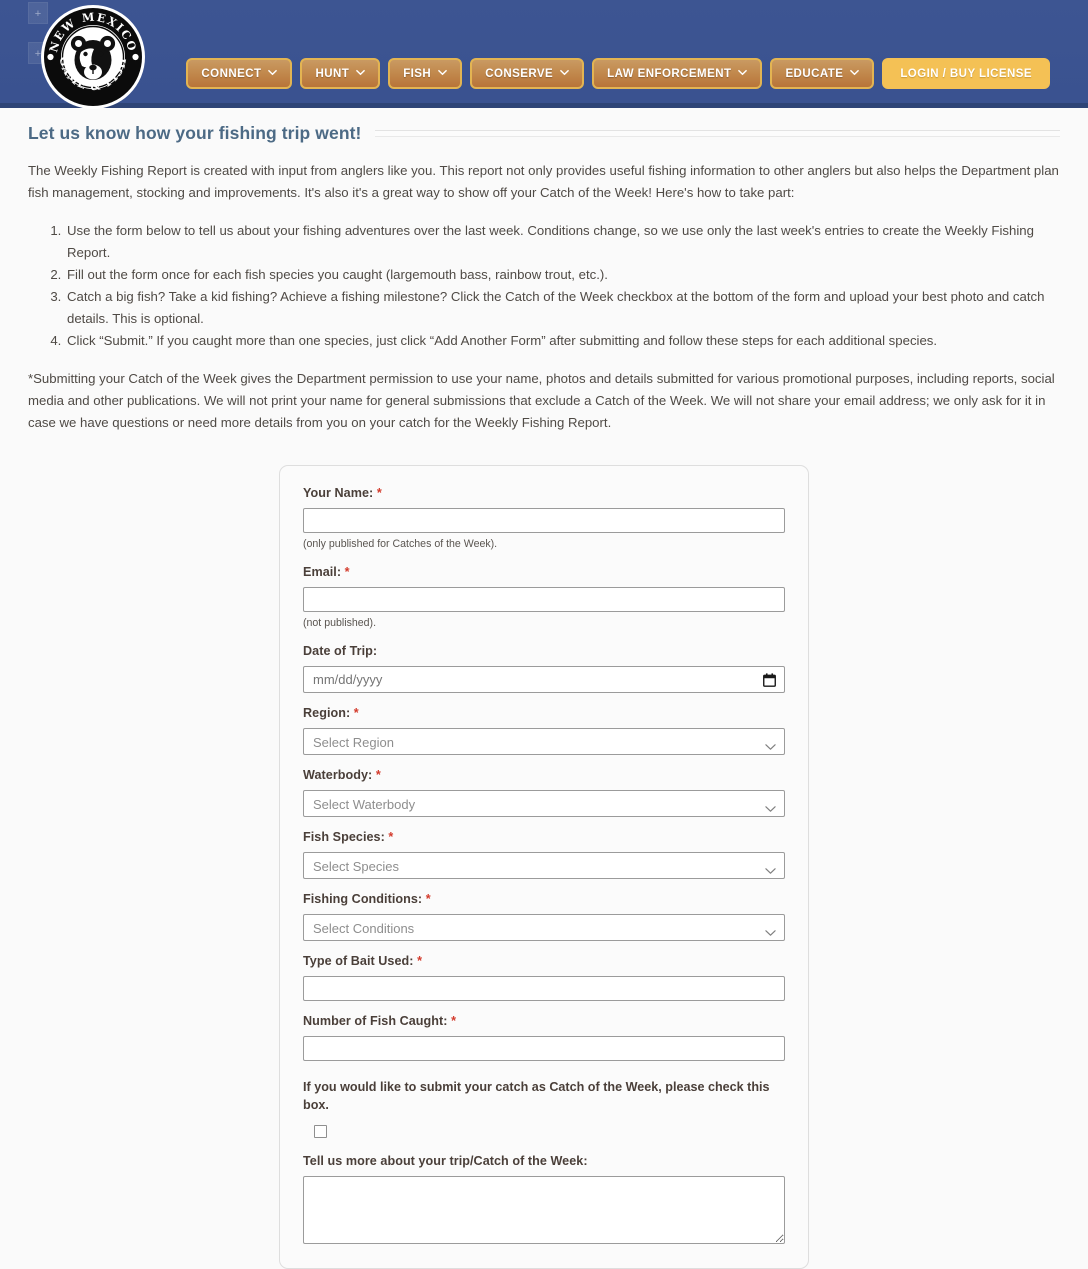 The width and height of the screenshot is (1088, 1269). I want to click on region-label: Region: *, so click(544, 713).